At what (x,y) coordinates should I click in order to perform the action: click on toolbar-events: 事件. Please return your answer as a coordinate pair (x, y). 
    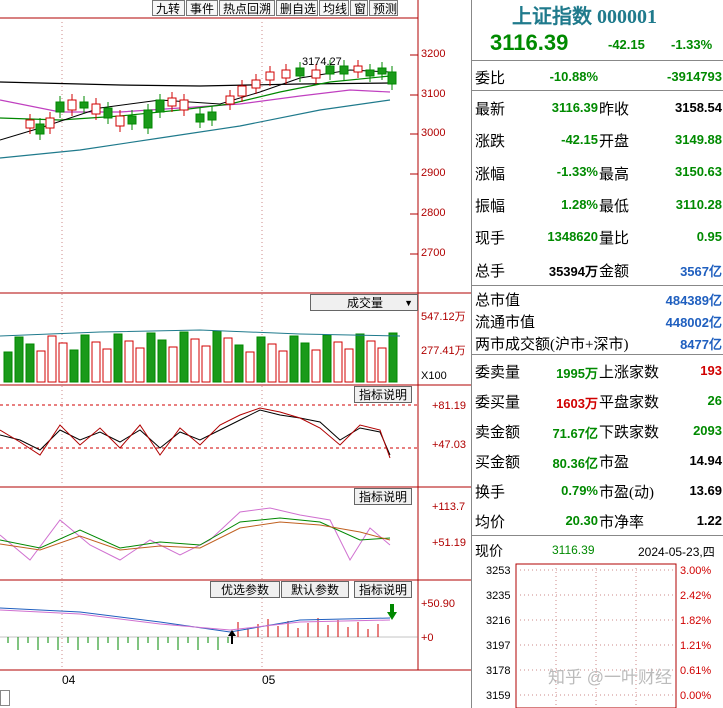
    Looking at the image, I should click on (202, 8).